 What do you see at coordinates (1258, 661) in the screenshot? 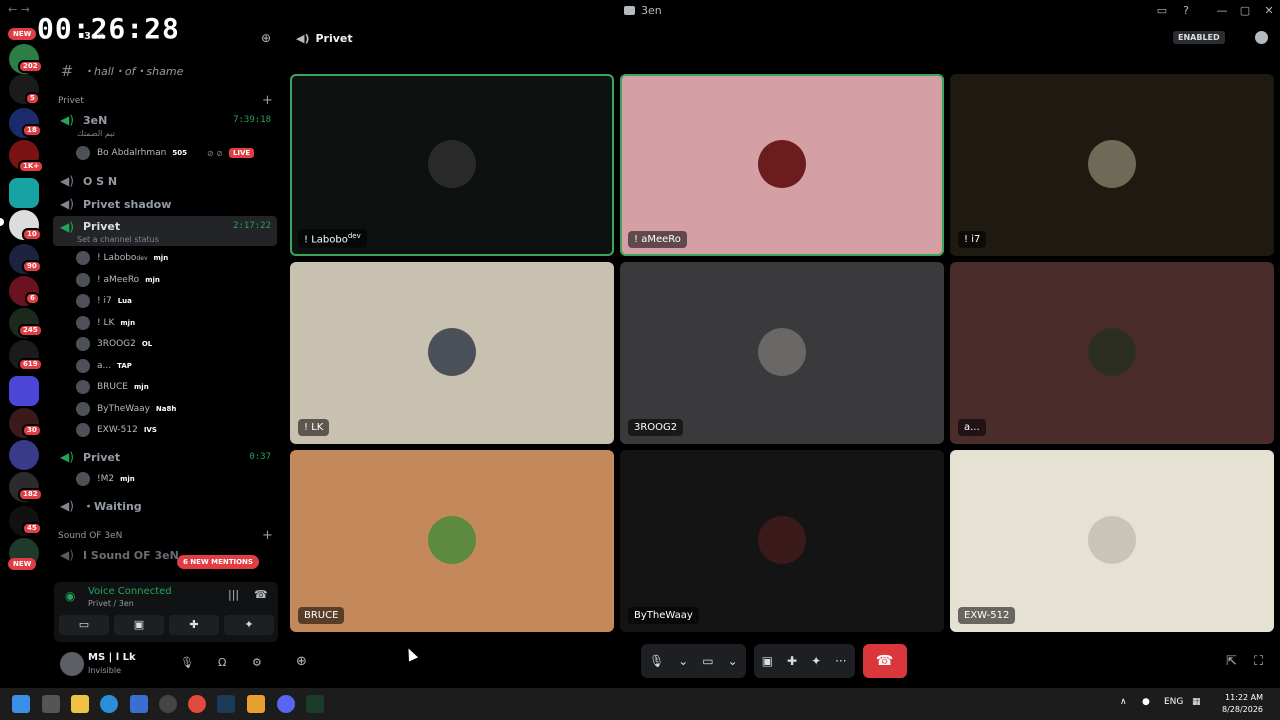
I see `fullscreen-icon: ⛶` at bounding box center [1258, 661].